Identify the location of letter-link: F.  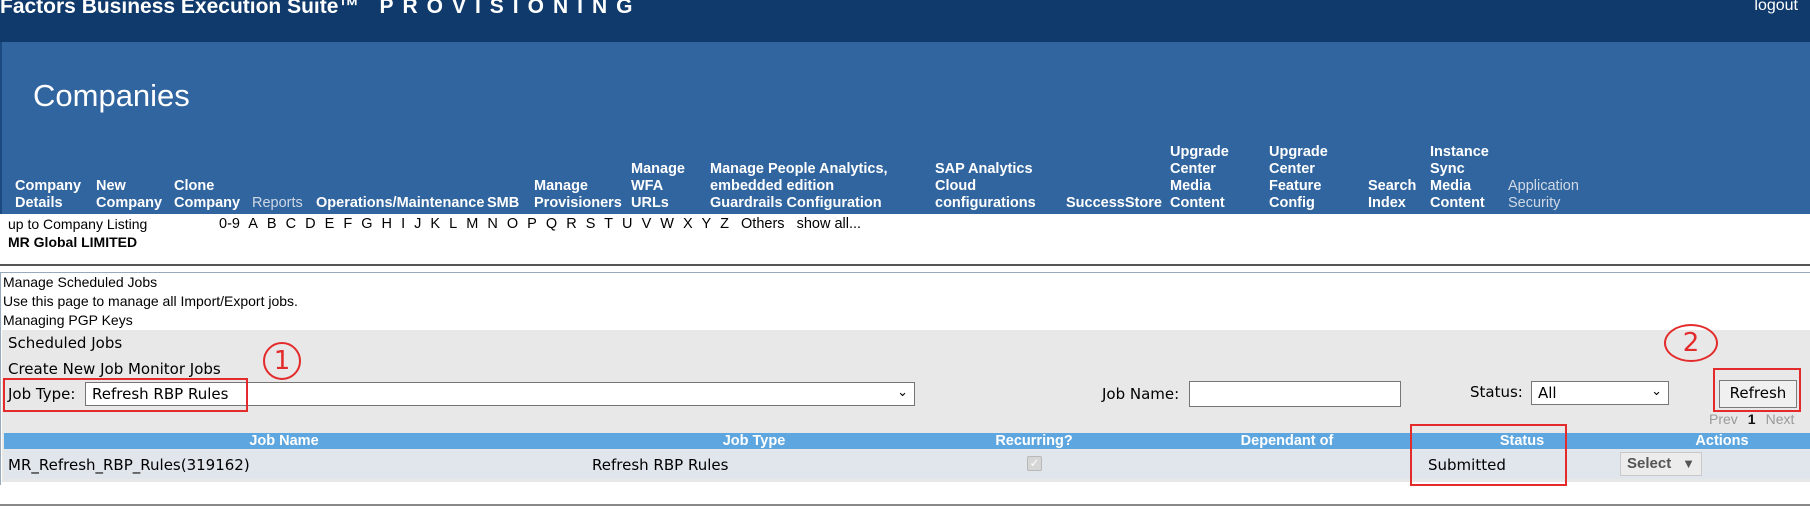
(347, 224).